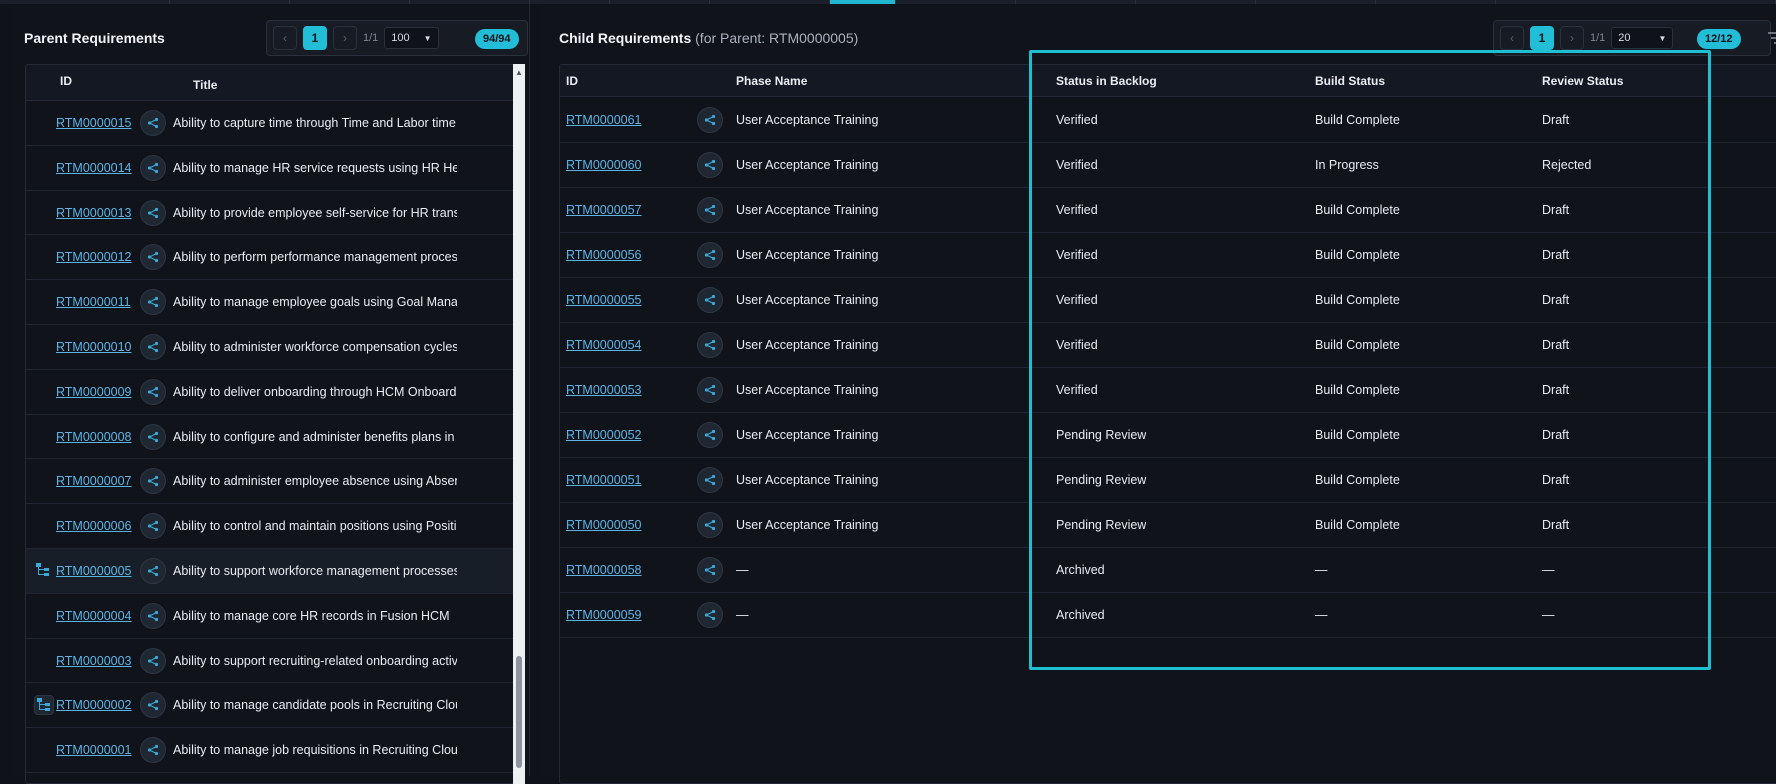 Image resolution: width=1776 pixels, height=784 pixels. Describe the element at coordinates (604, 435) in the screenshot. I see `requirement-id-link: RTM0000052` at that location.